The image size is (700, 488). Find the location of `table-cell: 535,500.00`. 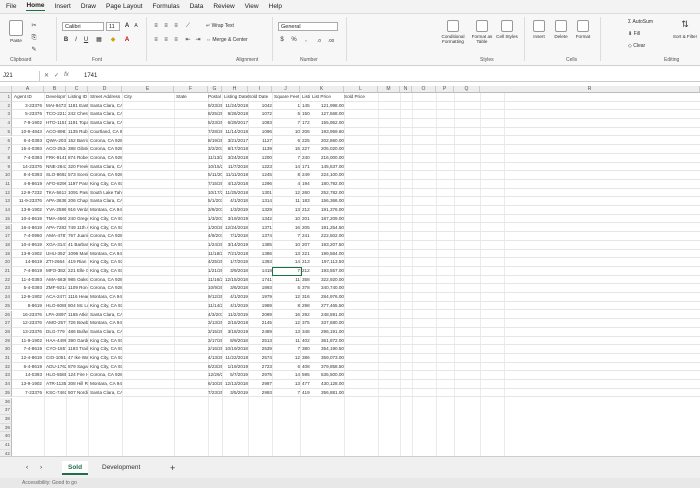

table-cell: 535,500.00 is located at coordinates (328, 375).